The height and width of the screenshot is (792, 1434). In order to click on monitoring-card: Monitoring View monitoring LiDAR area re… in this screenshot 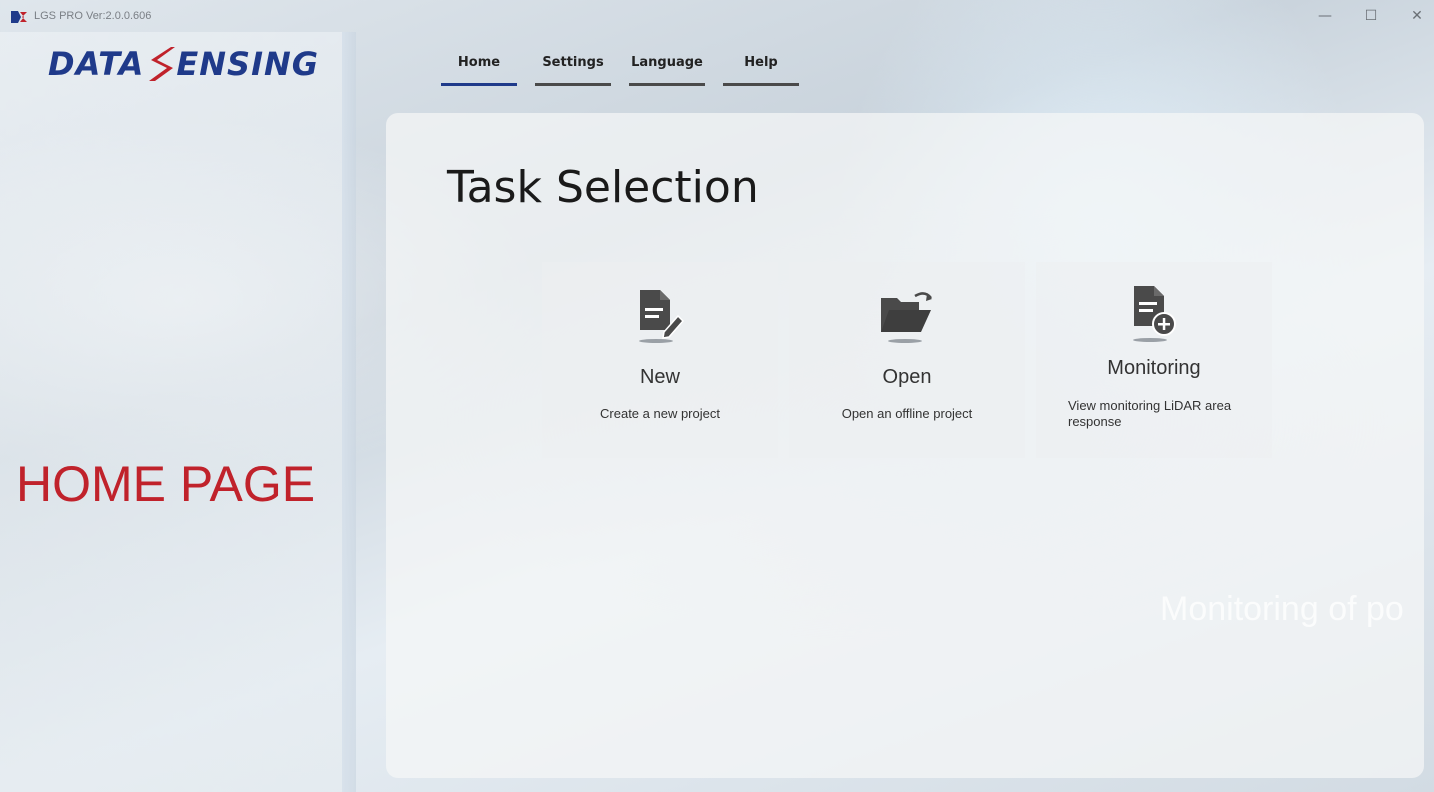, I will do `click(1154, 360)`.